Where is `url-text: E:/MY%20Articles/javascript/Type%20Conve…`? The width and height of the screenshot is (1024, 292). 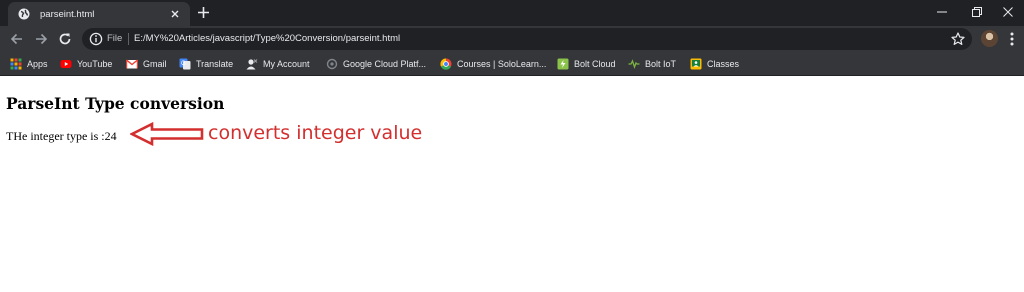 url-text: E:/MY%20Articles/javascript/Type%20Conve… is located at coordinates (267, 38).